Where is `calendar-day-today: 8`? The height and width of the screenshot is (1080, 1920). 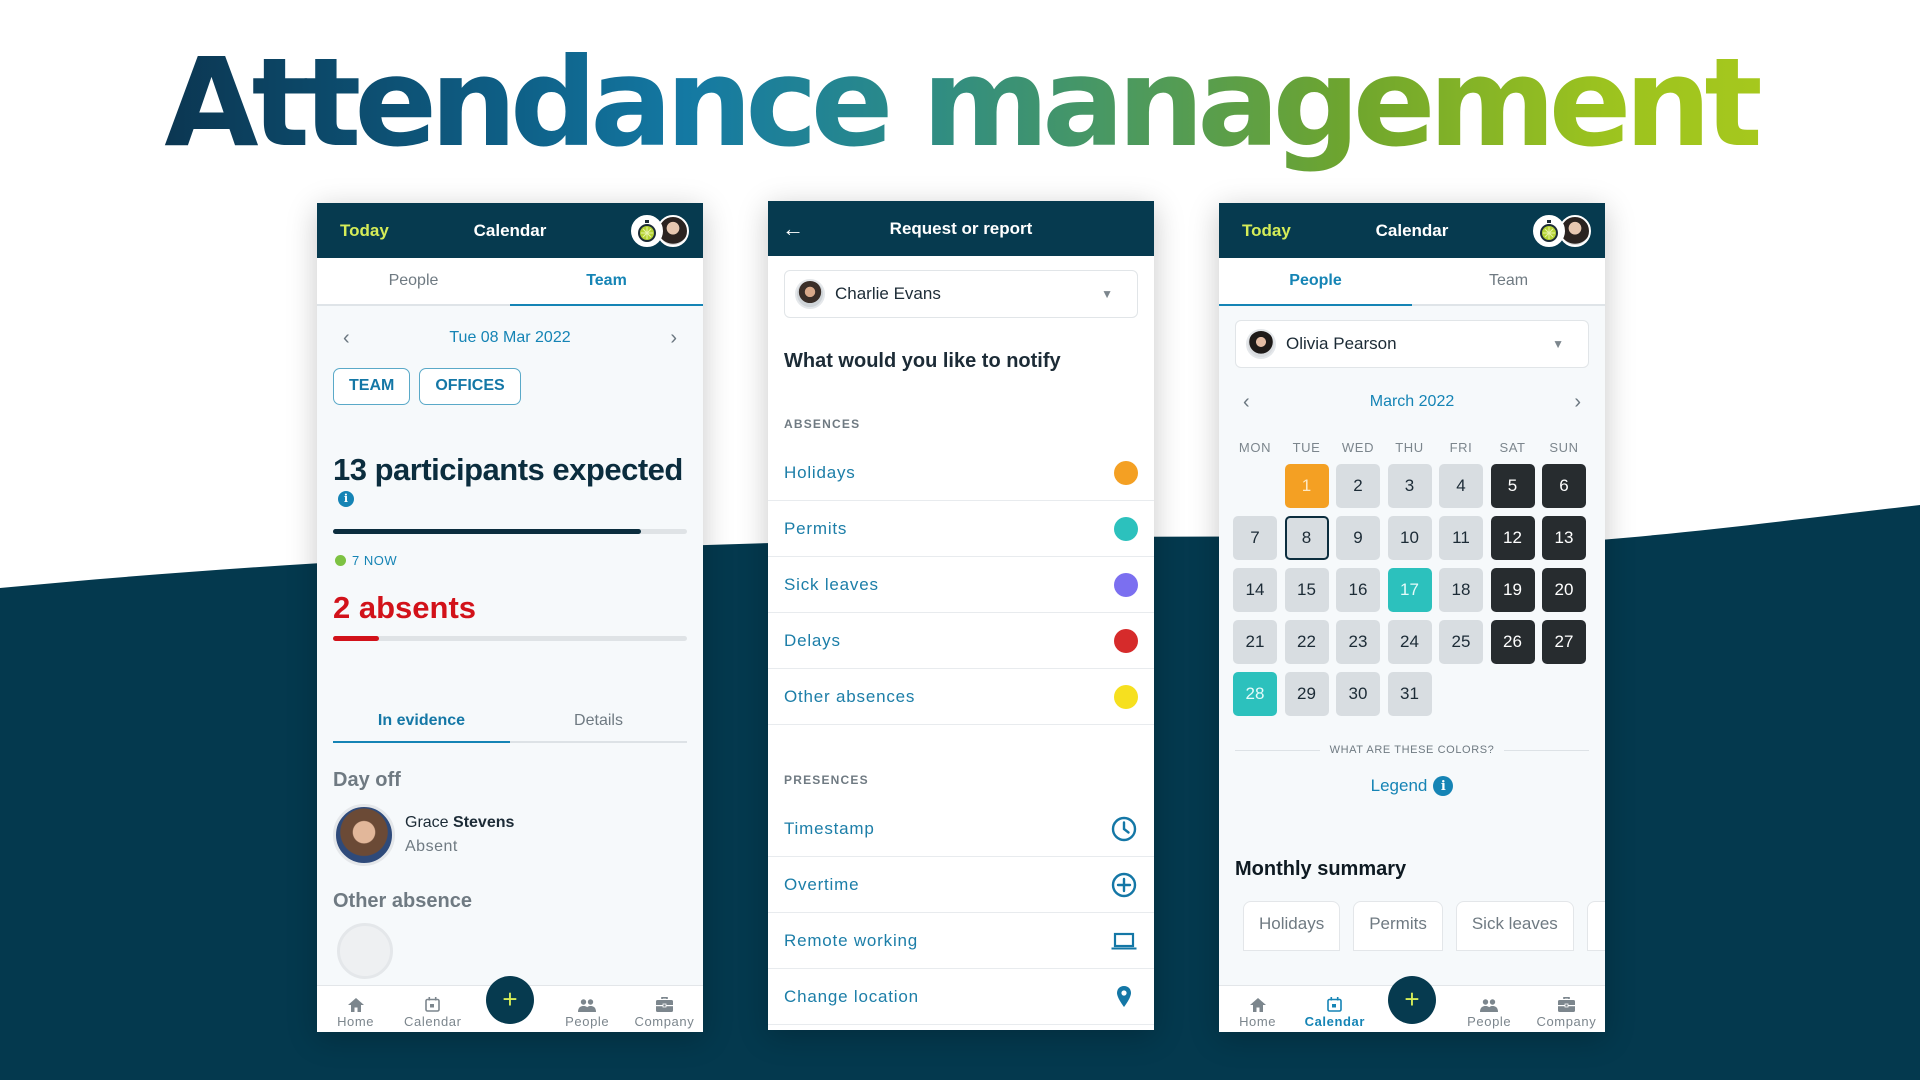 calendar-day-today: 8 is located at coordinates (1306, 538).